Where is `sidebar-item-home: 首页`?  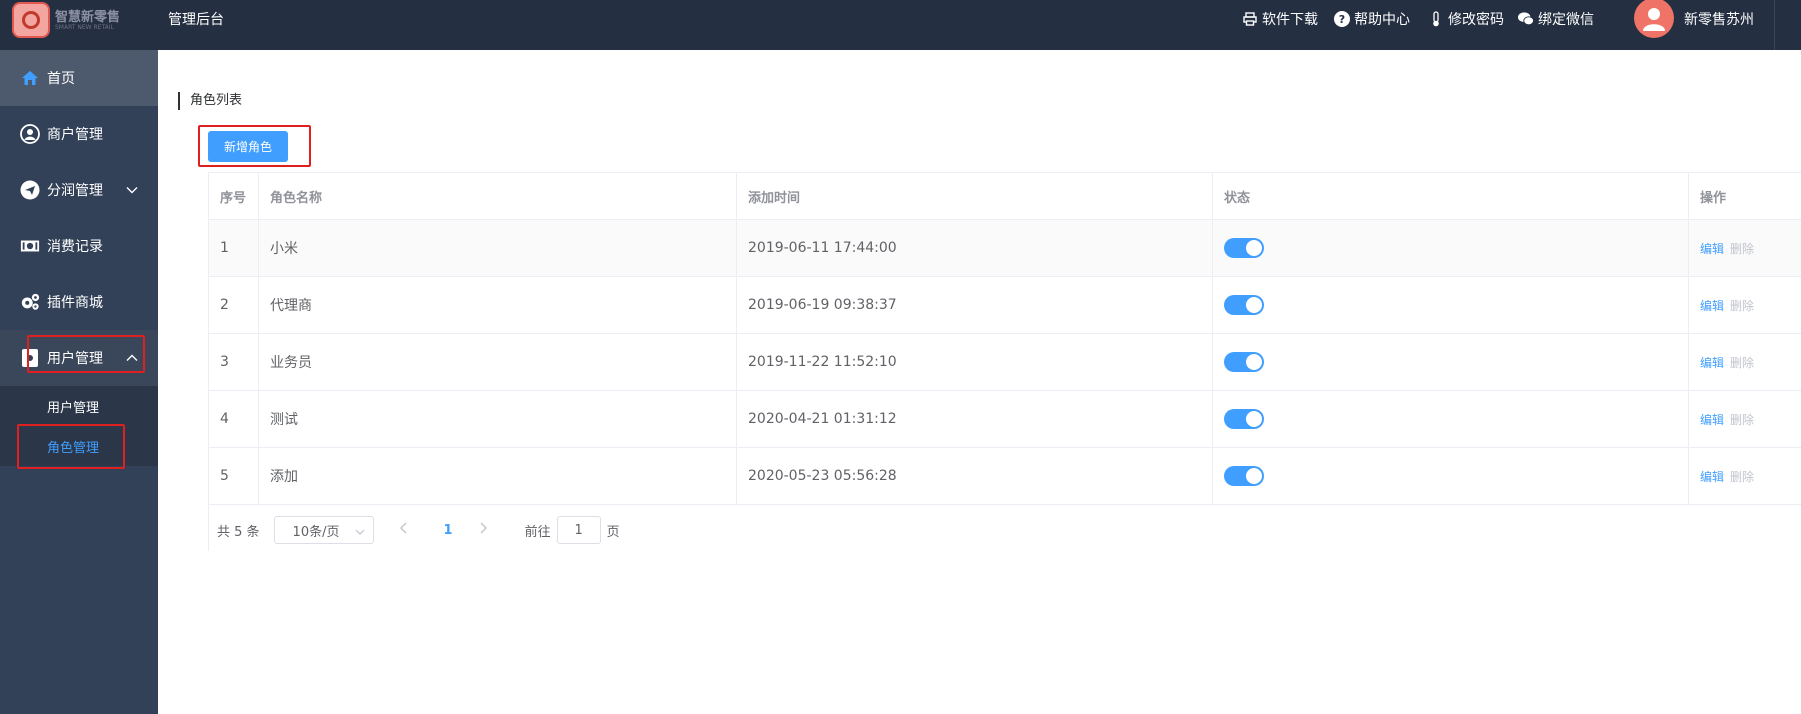 sidebar-item-home: 首页 is located at coordinates (79, 78).